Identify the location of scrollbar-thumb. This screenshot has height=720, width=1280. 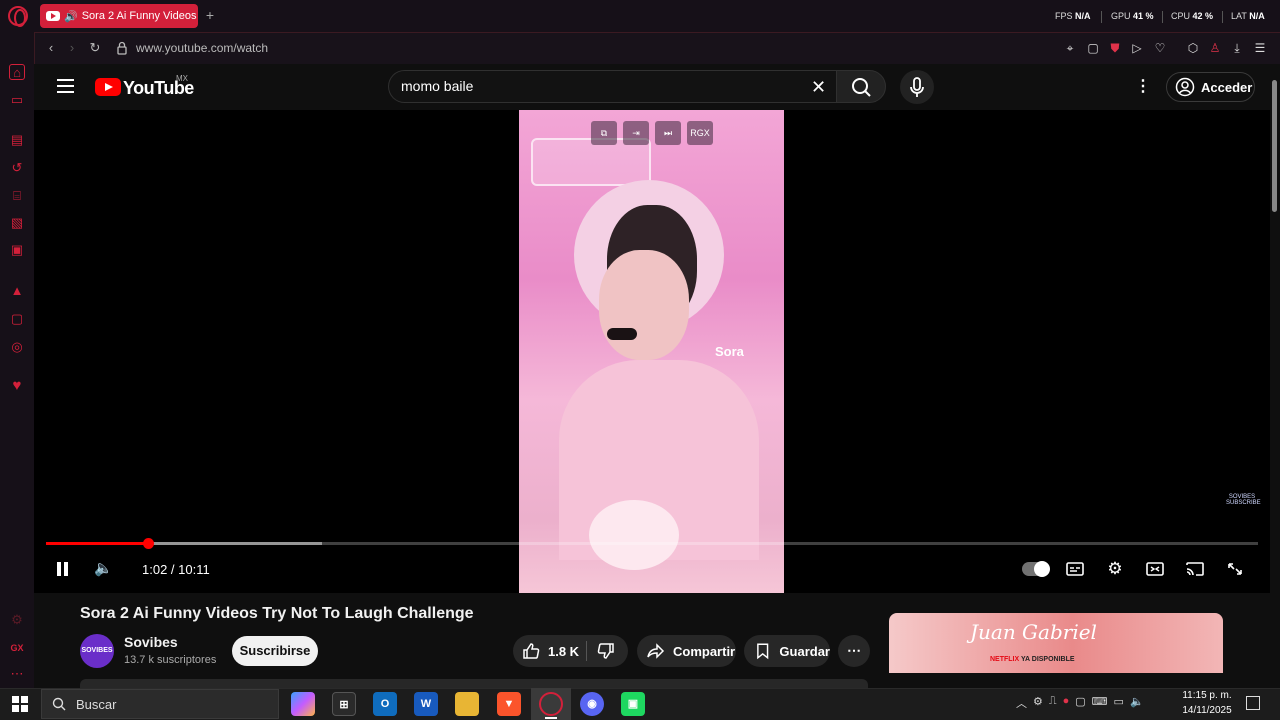
(1274, 146).